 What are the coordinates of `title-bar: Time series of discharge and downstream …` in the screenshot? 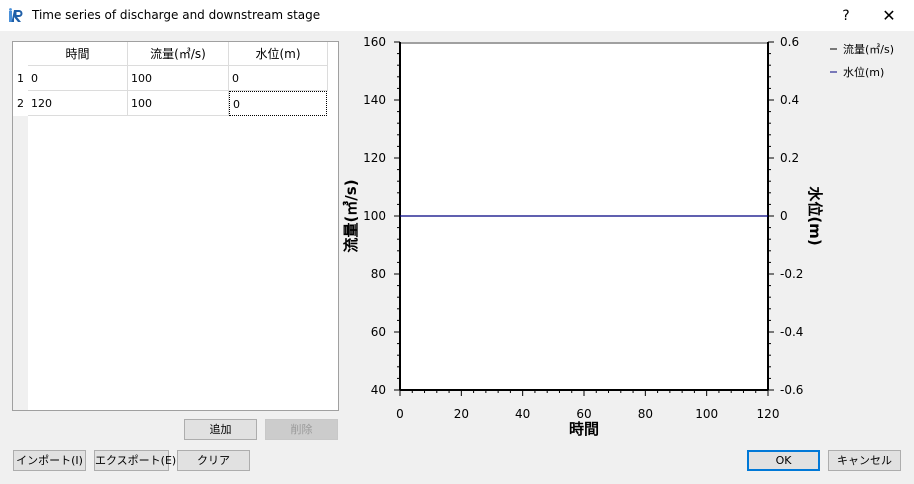 It's located at (457, 15).